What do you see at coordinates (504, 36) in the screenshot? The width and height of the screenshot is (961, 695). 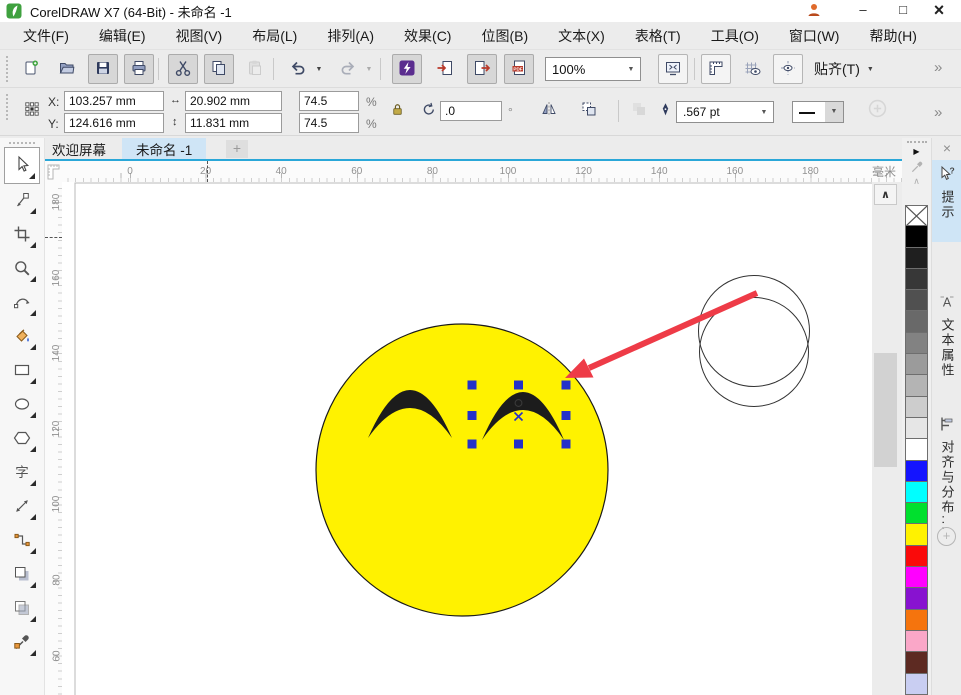 I see `menu-item: 位图(B)` at bounding box center [504, 36].